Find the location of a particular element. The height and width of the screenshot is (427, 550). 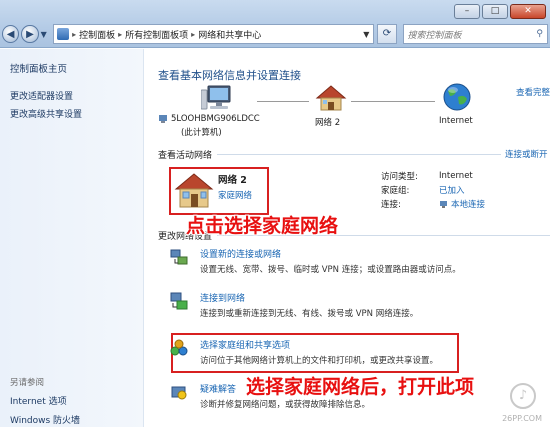

computer-name: 5LOOHBMG906LDCC is located at coordinates (215, 119).